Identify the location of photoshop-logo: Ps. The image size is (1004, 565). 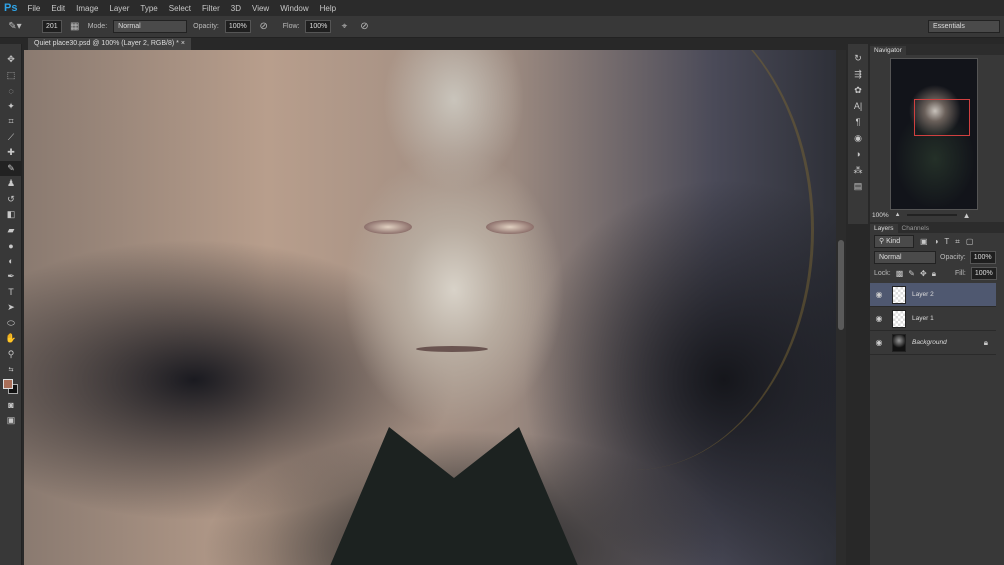
(11, 8).